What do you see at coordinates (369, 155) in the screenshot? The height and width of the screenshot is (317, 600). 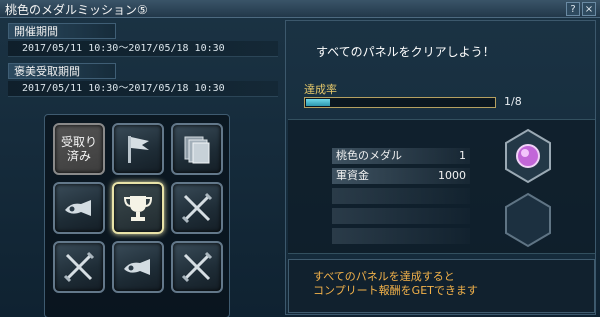 I see `reward-name: 桃色のメダル` at bounding box center [369, 155].